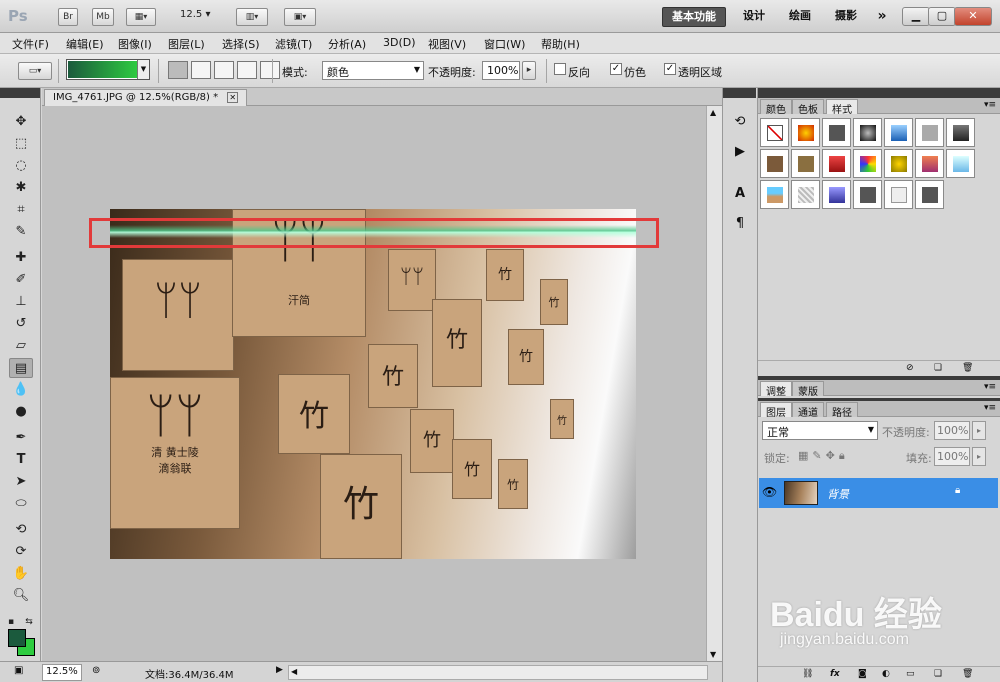 This screenshot has height=682, width=1000. I want to click on opacity-input: 100%, so click(501, 70).